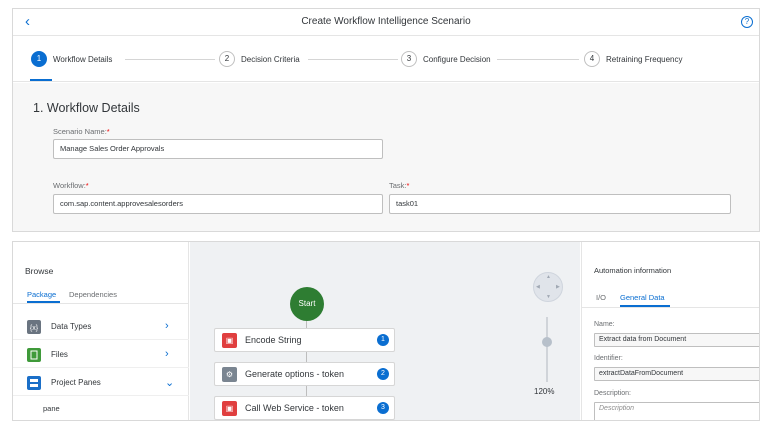  I want to click on task-field: task01, so click(560, 204).